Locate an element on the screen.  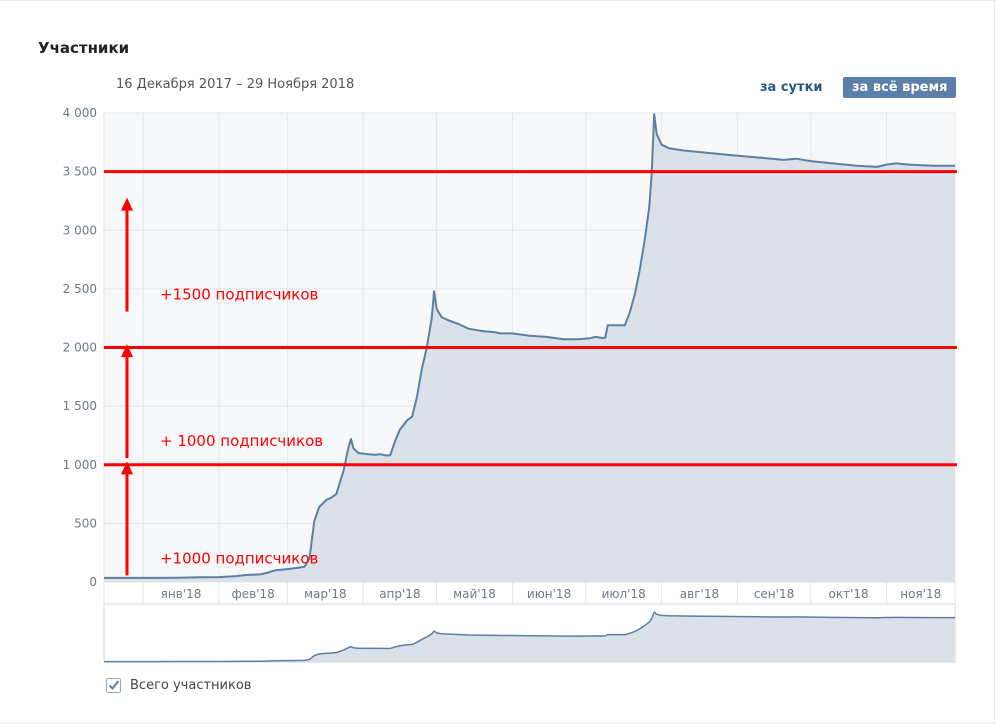
x-tick-label: фев'18 is located at coordinates (253, 594).